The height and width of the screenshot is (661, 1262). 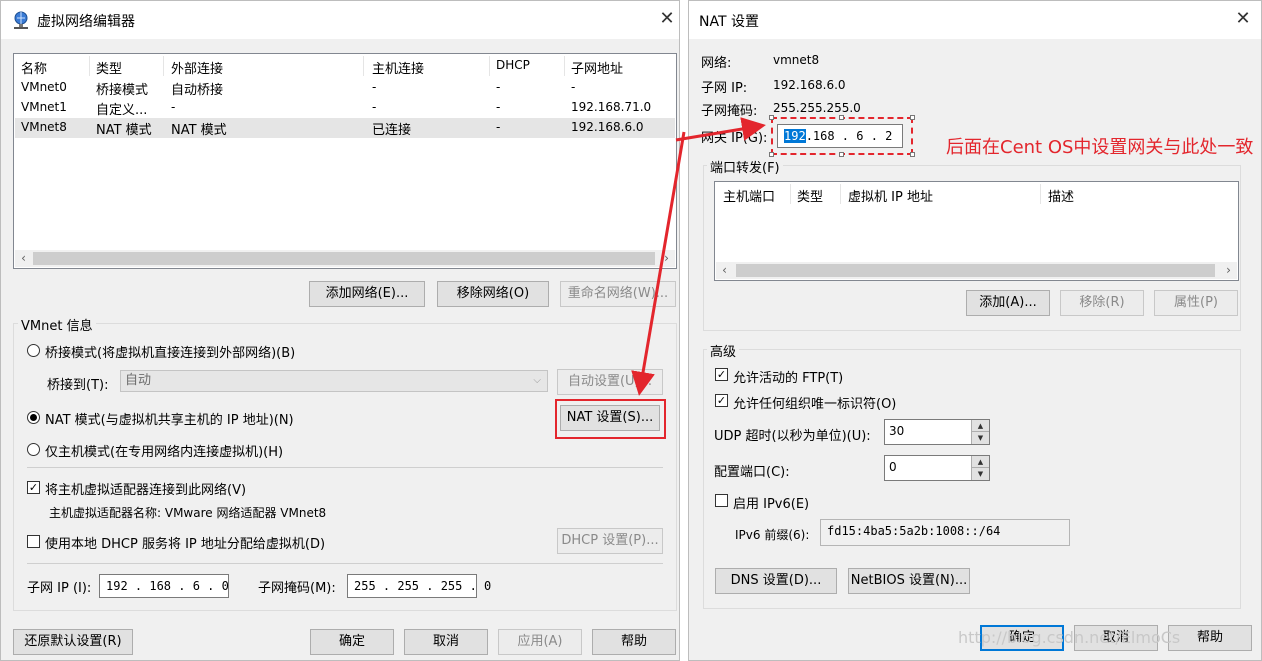 I want to click on annotation-arrows, so click(x=698, y=256).